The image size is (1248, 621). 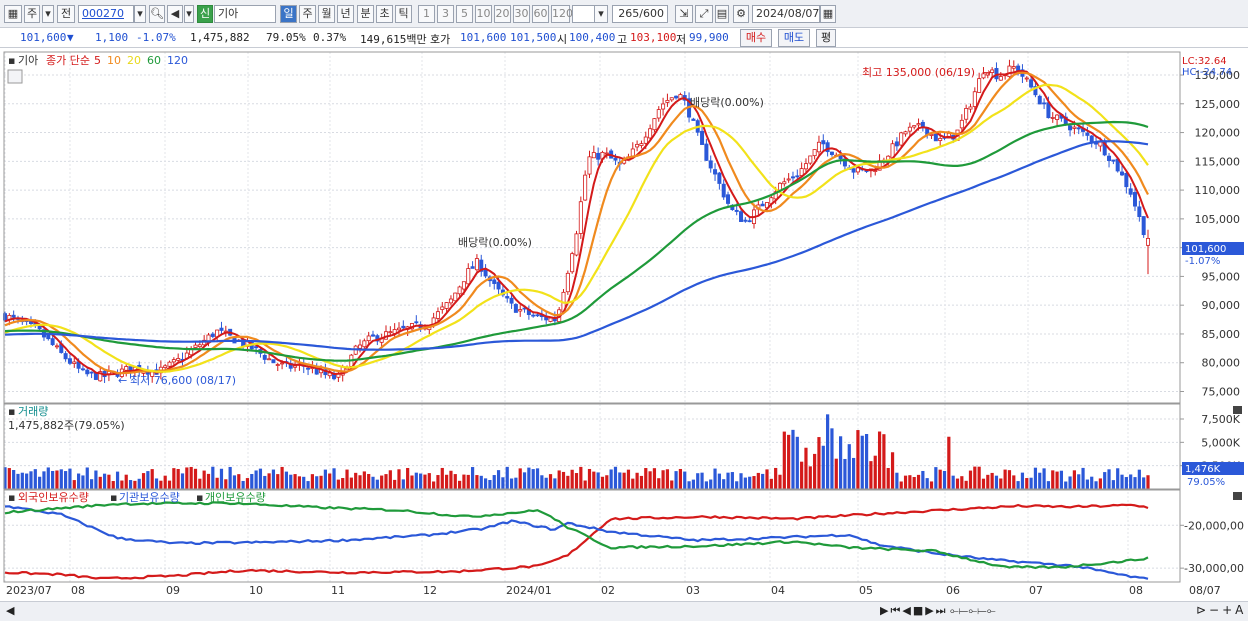 What do you see at coordinates (11, 497) in the screenshot?
I see `holding-pane-menu-icon: ▪` at bounding box center [11, 497].